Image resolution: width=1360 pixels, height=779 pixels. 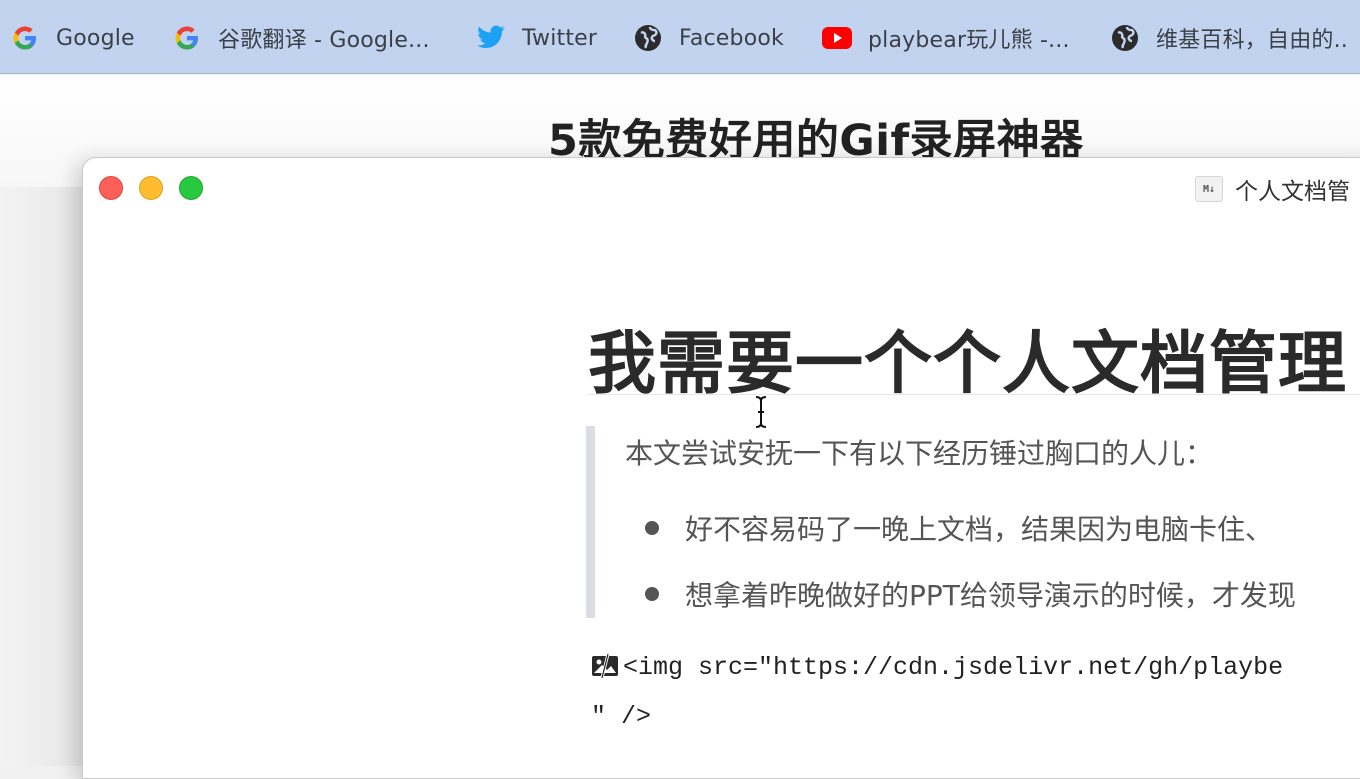 What do you see at coordinates (1292, 192) in the screenshot?
I see `window-title-text: 个人文档管` at bounding box center [1292, 192].